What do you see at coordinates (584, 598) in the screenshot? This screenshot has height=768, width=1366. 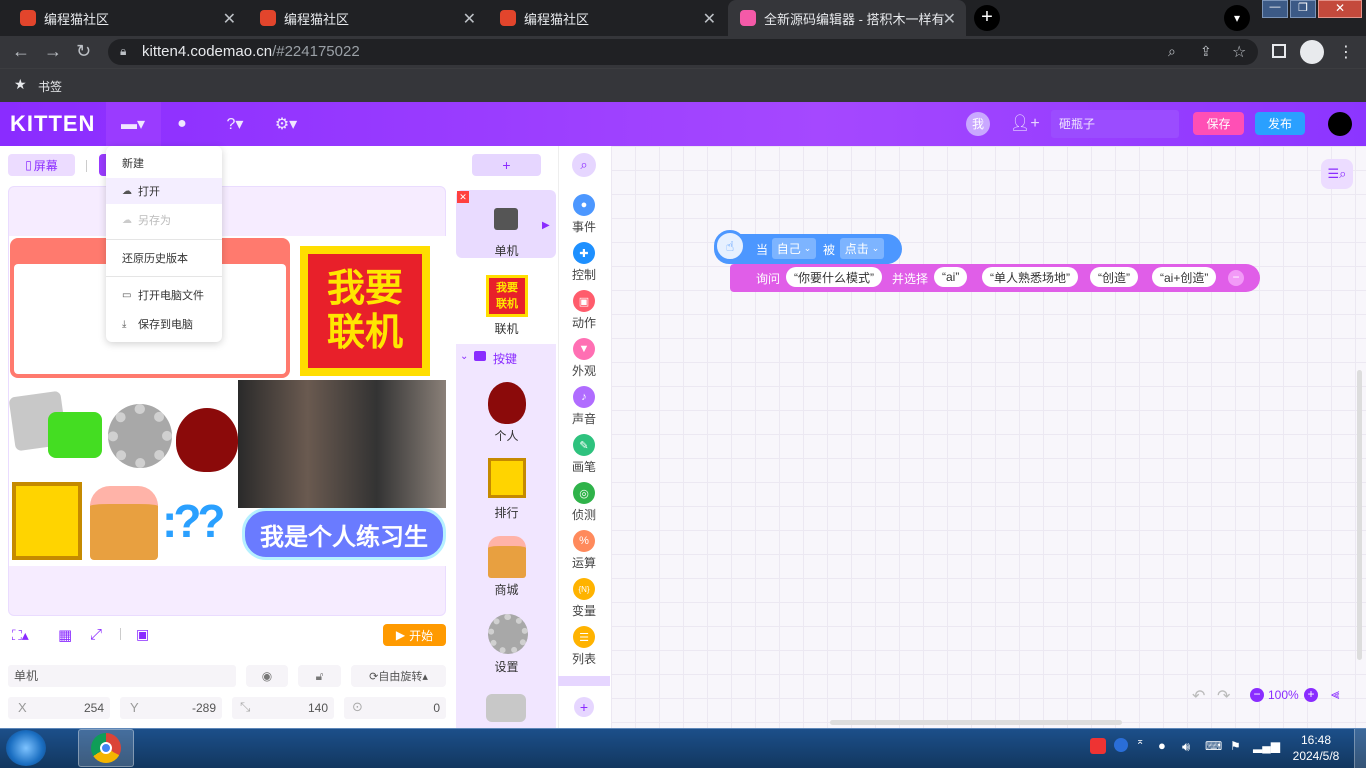 I see `category-variables: {N} 变量` at bounding box center [584, 598].